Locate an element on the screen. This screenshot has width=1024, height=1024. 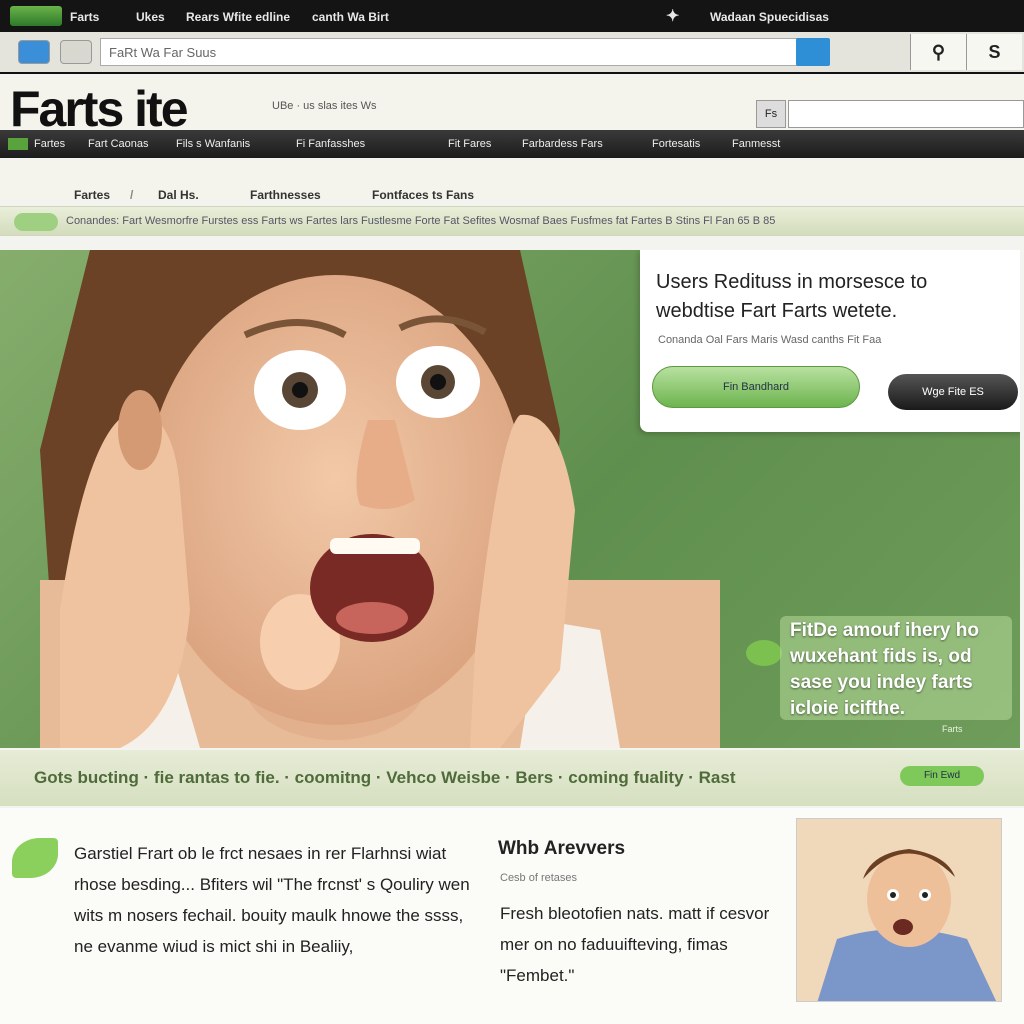
reviewer-photo is located at coordinates (899, 910).